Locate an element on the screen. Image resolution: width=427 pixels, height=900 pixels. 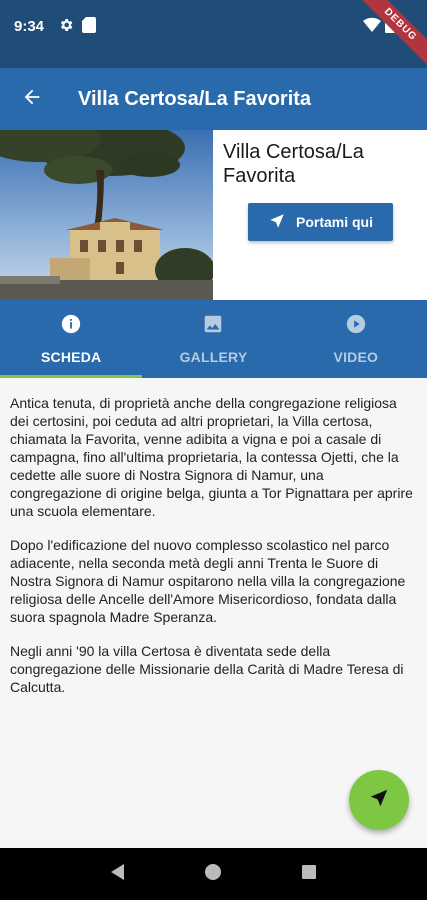
image-icon is located at coordinates (213, 326).